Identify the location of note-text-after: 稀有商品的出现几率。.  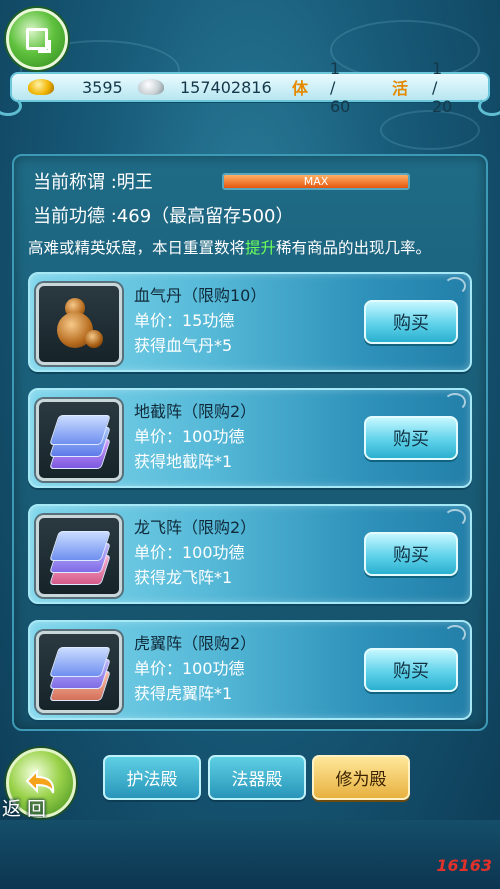
(354, 248).